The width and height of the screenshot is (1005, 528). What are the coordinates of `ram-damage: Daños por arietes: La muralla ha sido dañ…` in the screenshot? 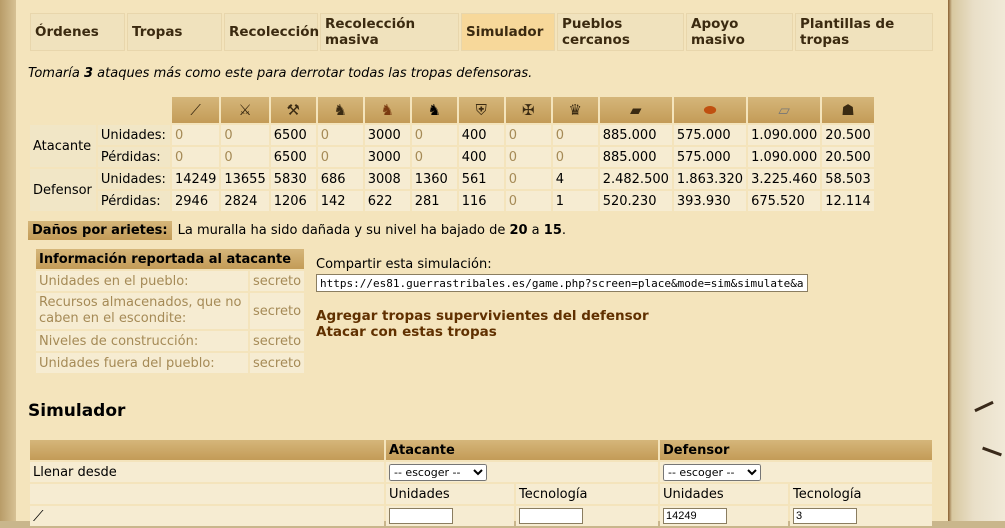 It's located at (297, 230).